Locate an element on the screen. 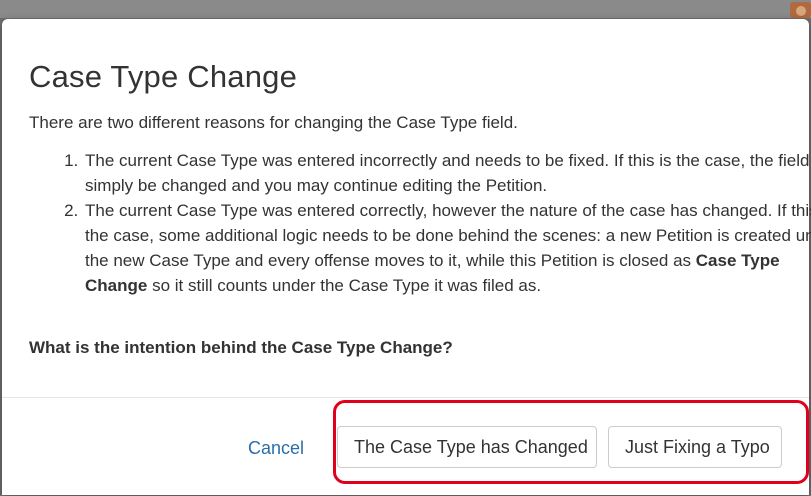 This screenshot has height=496, width=811. cancel-link: Cancel is located at coordinates (276, 448).